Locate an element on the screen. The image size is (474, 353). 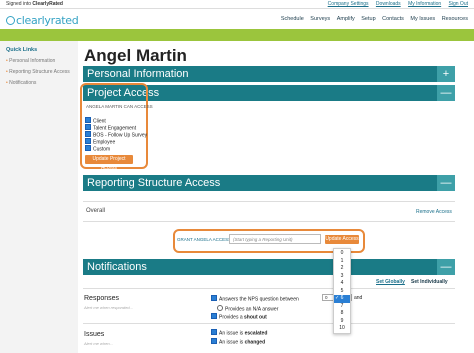
responses-title: Responses is located at coordinates (102, 298).